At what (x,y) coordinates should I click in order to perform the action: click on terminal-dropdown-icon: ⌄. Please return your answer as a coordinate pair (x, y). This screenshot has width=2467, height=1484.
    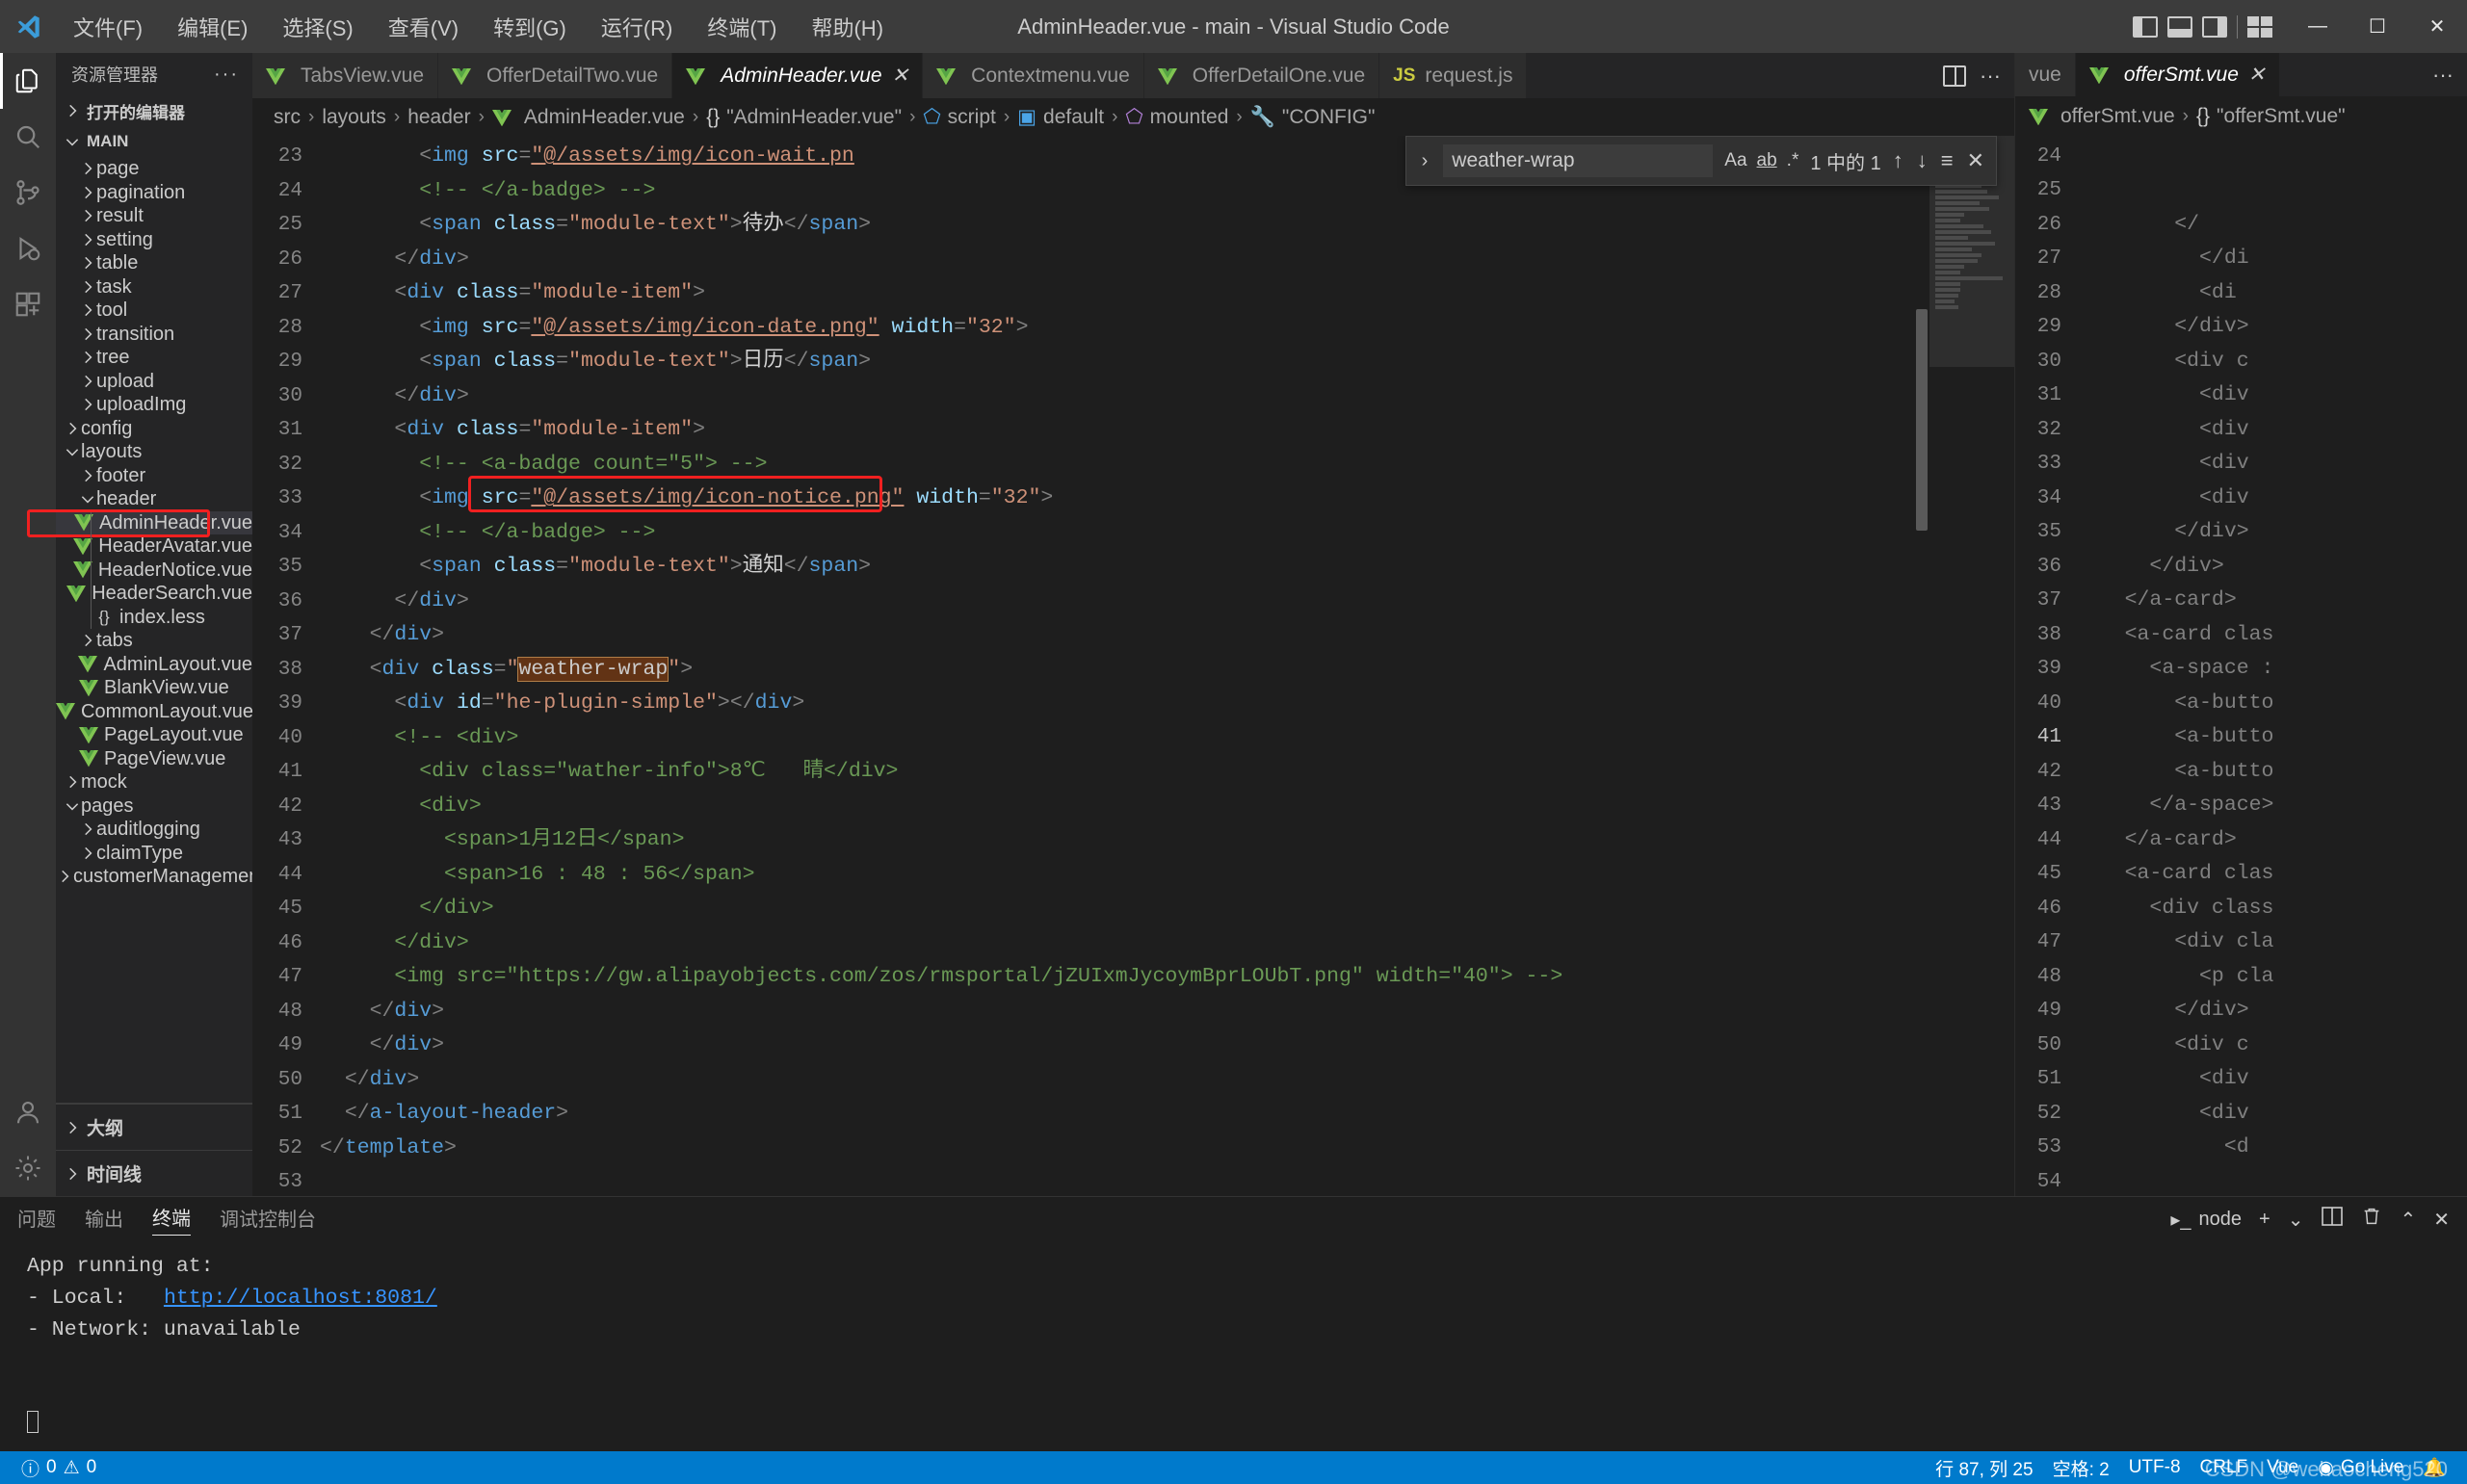
    Looking at the image, I should click on (2296, 1220).